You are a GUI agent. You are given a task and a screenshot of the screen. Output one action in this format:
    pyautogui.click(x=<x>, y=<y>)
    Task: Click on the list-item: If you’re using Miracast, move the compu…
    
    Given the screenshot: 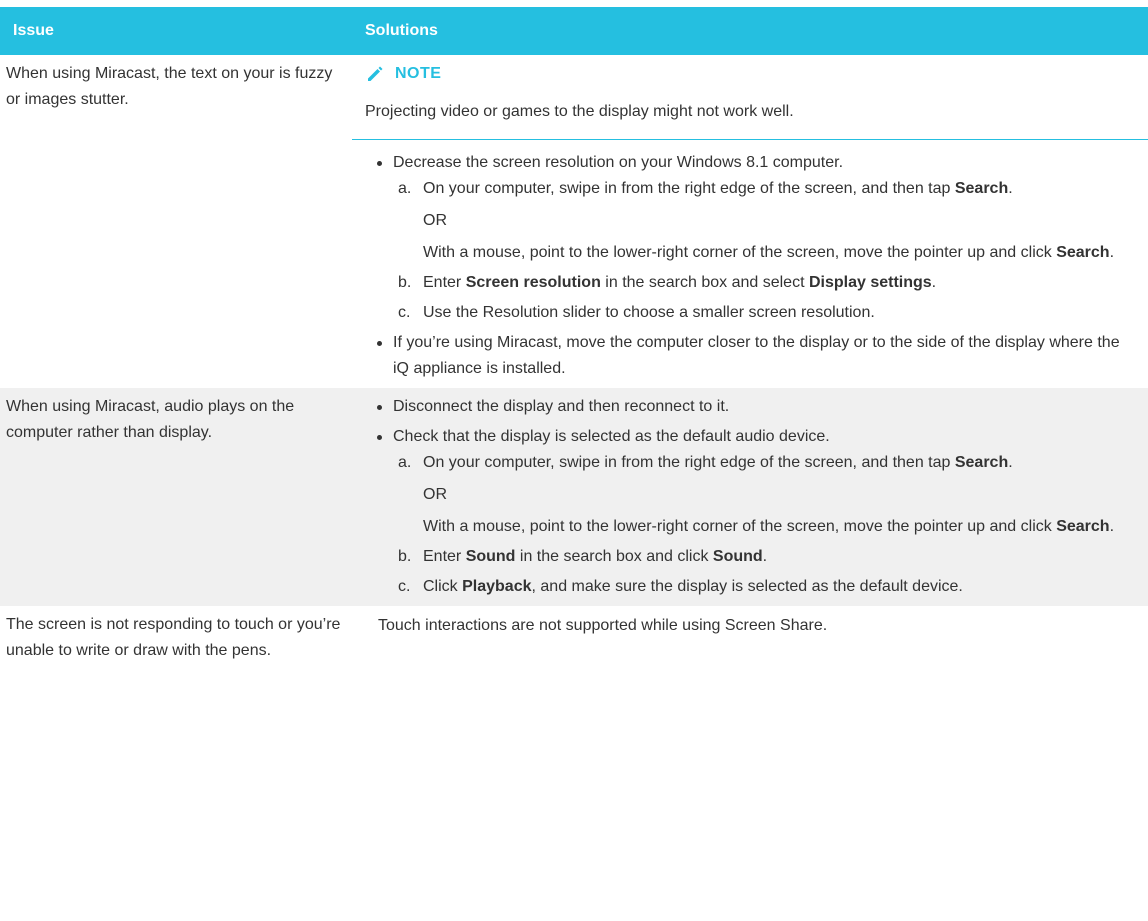 What is the action you would take?
    pyautogui.click(x=746, y=356)
    